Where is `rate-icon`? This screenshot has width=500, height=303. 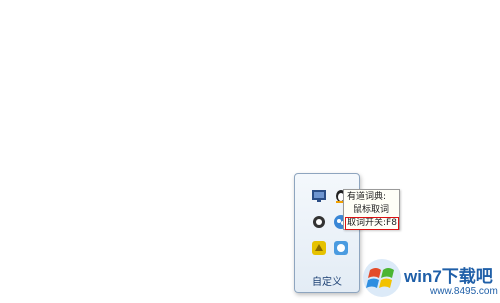
rate-icon is located at coordinates (319, 222).